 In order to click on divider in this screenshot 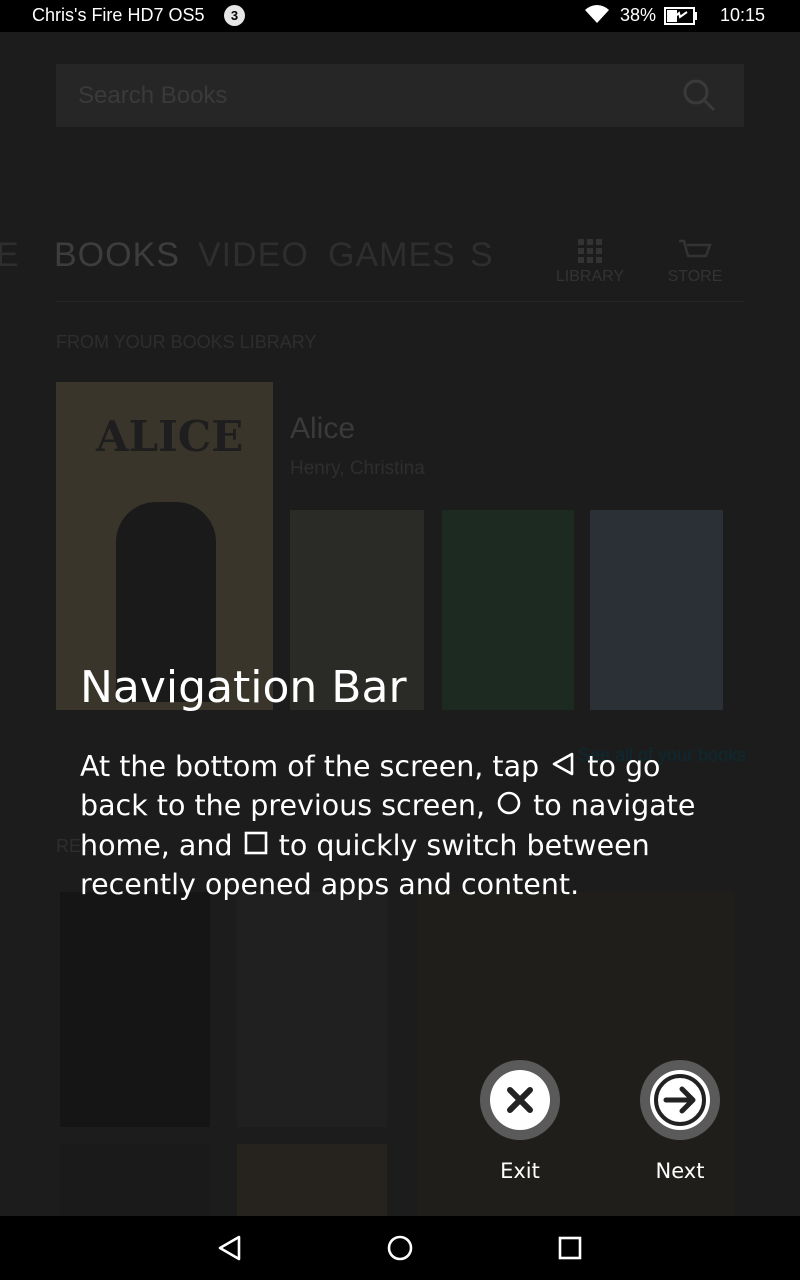, I will do `click(400, 301)`.